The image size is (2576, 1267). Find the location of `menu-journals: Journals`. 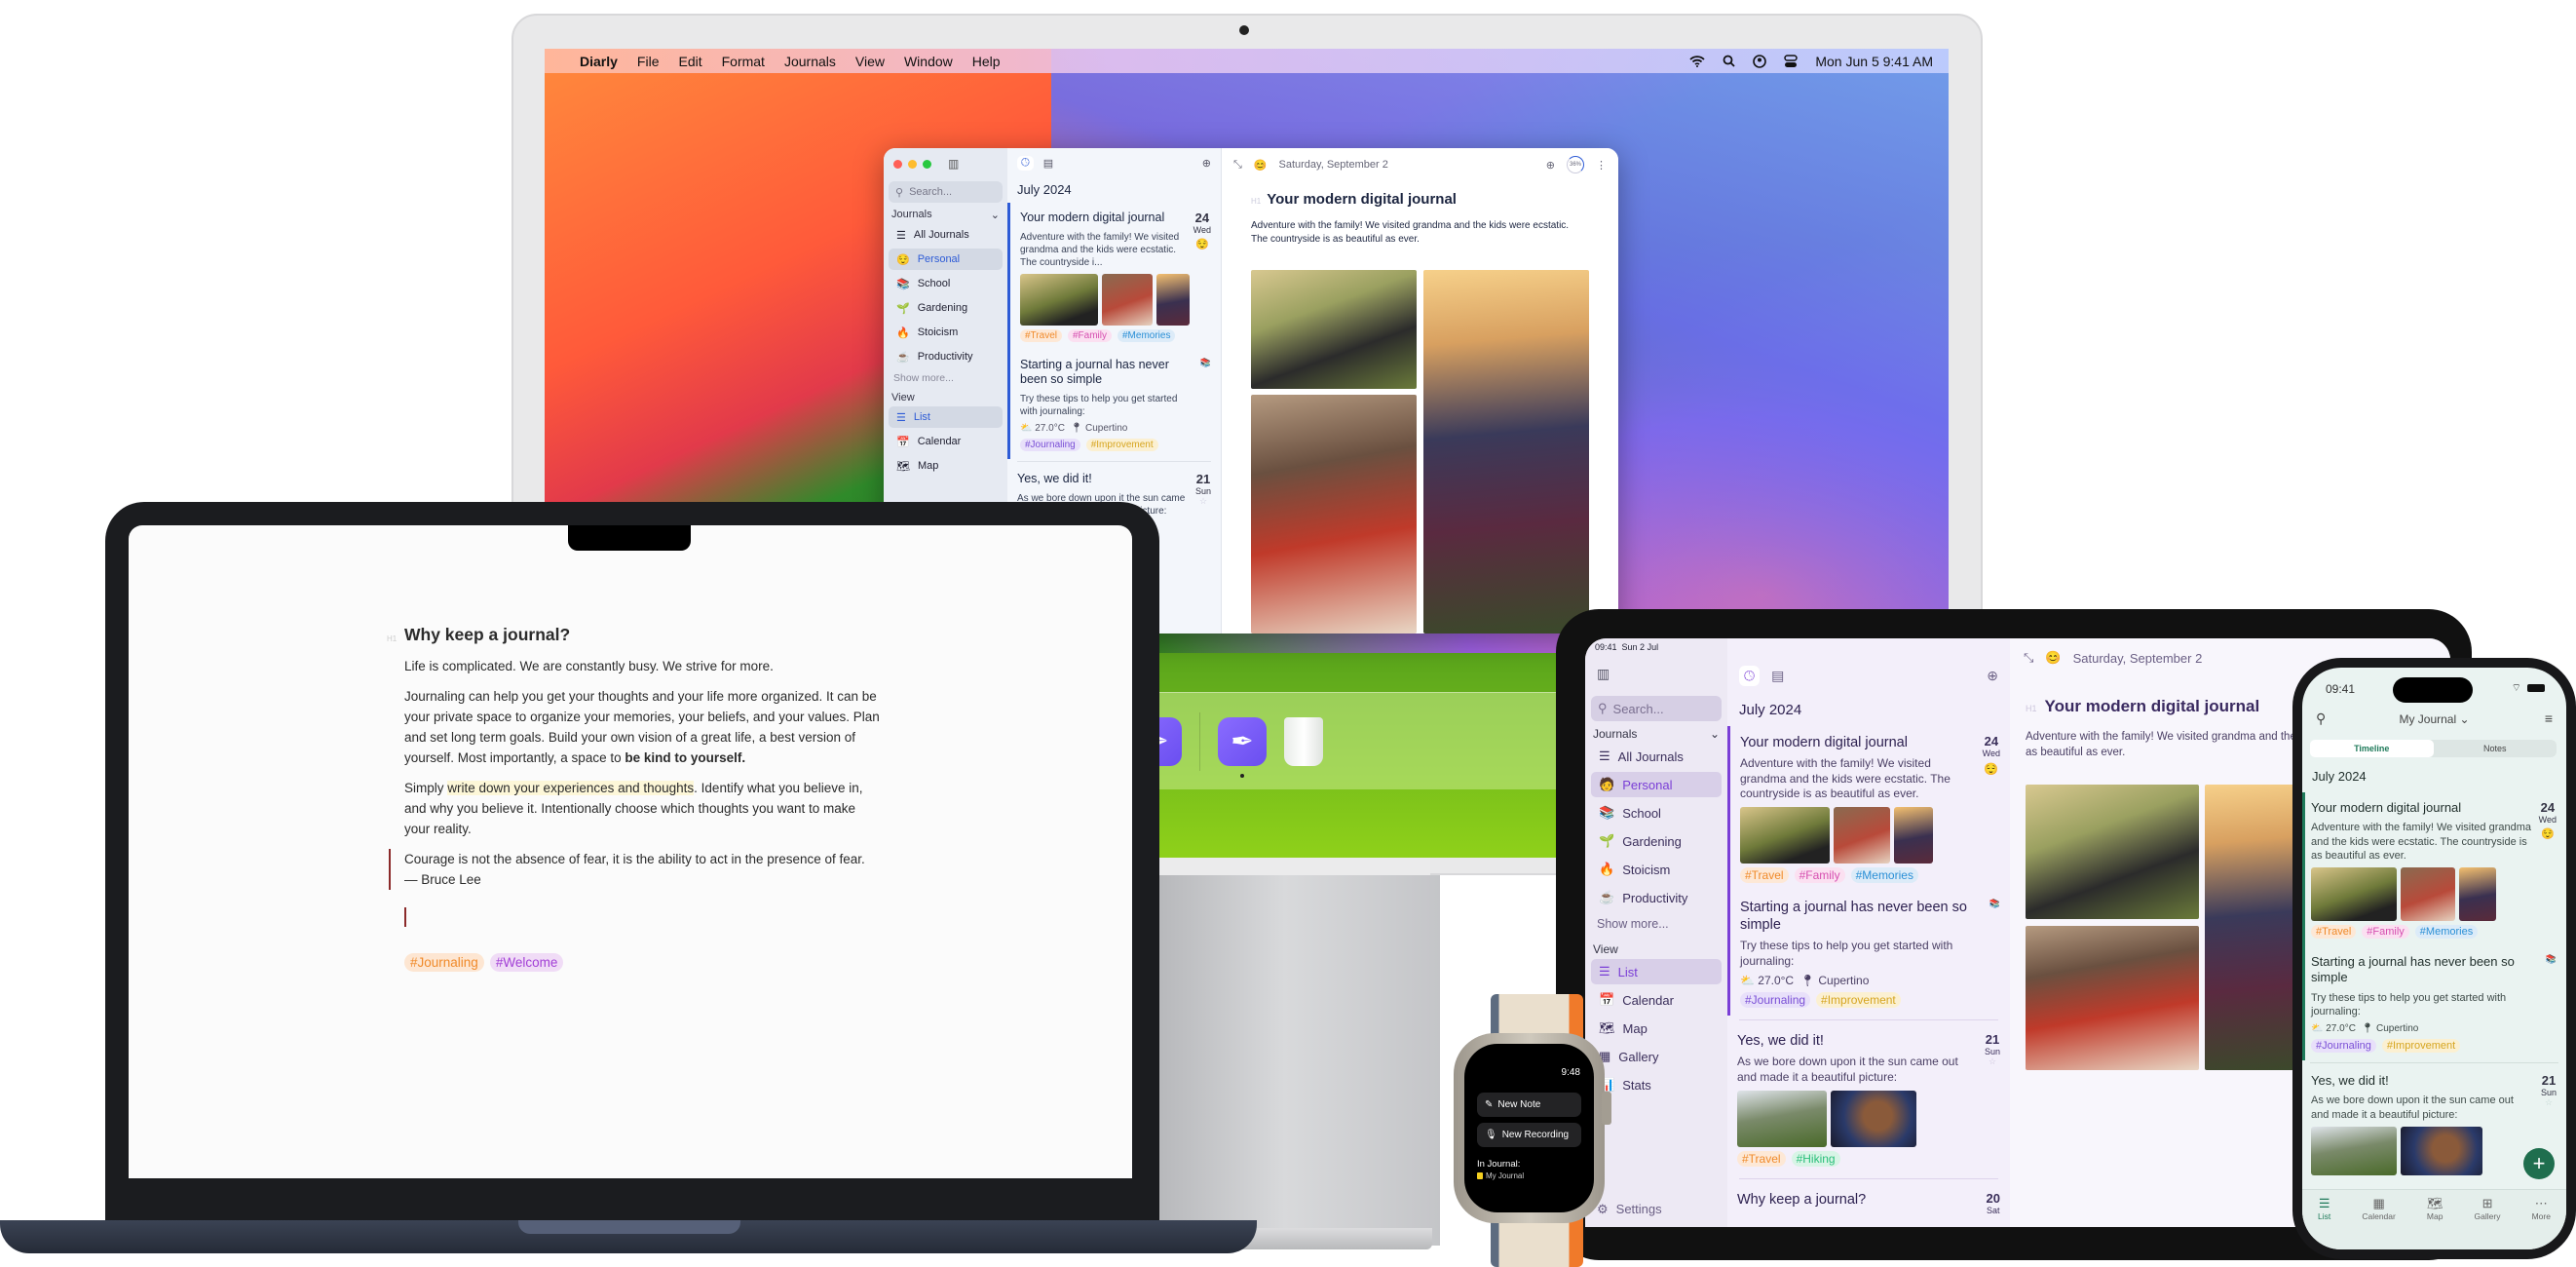

menu-journals: Journals is located at coordinates (810, 61).